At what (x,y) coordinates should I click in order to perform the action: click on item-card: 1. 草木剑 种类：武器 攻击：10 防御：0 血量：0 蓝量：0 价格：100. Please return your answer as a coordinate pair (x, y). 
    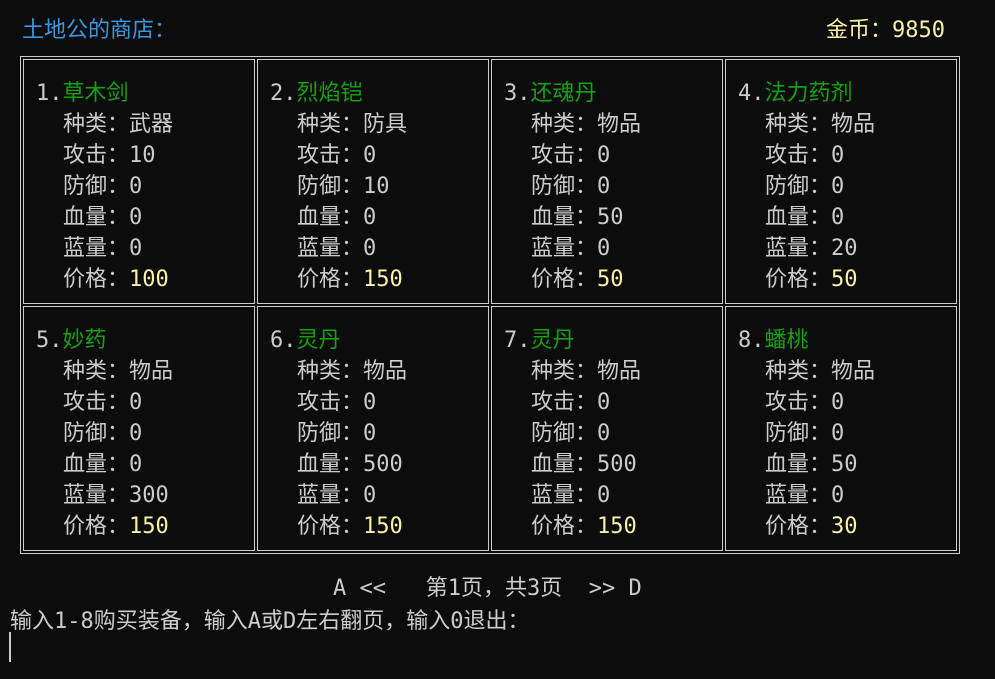
    Looking at the image, I should click on (139, 181).